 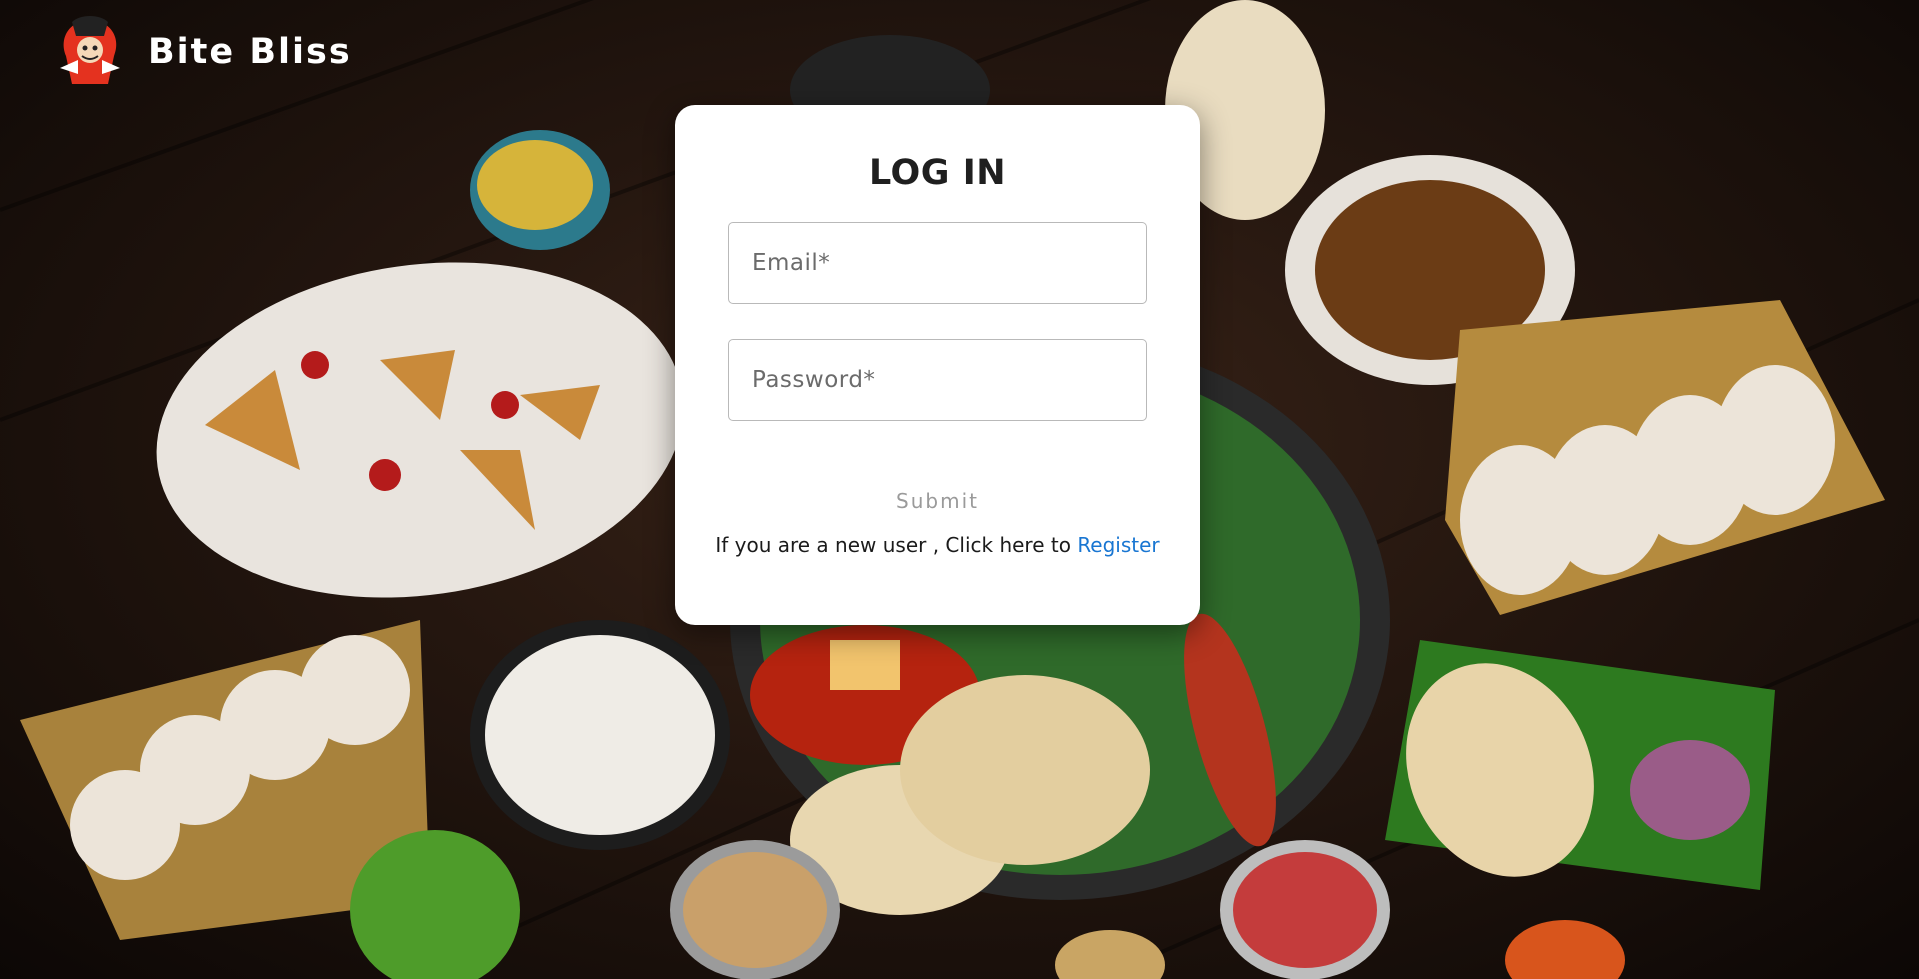 I want to click on brand-name: Bite Bliss, so click(x=250, y=52).